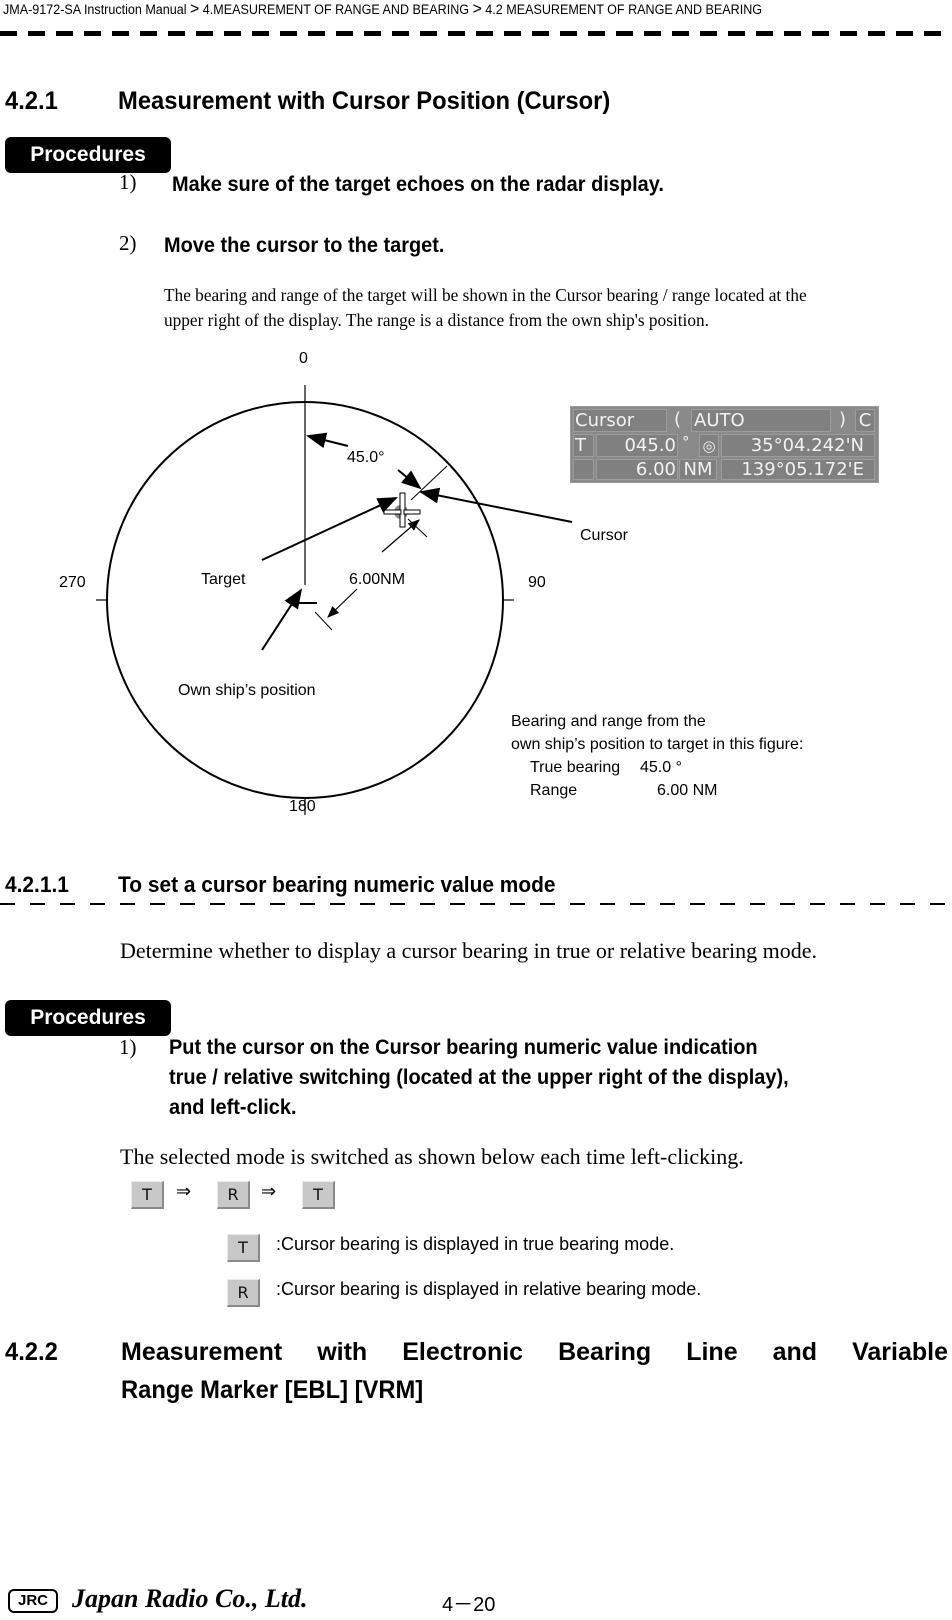 Image resolution: width=952 pixels, height=1620 pixels. I want to click on caption-bearing: True bearing 45.0 °, so click(657, 767).